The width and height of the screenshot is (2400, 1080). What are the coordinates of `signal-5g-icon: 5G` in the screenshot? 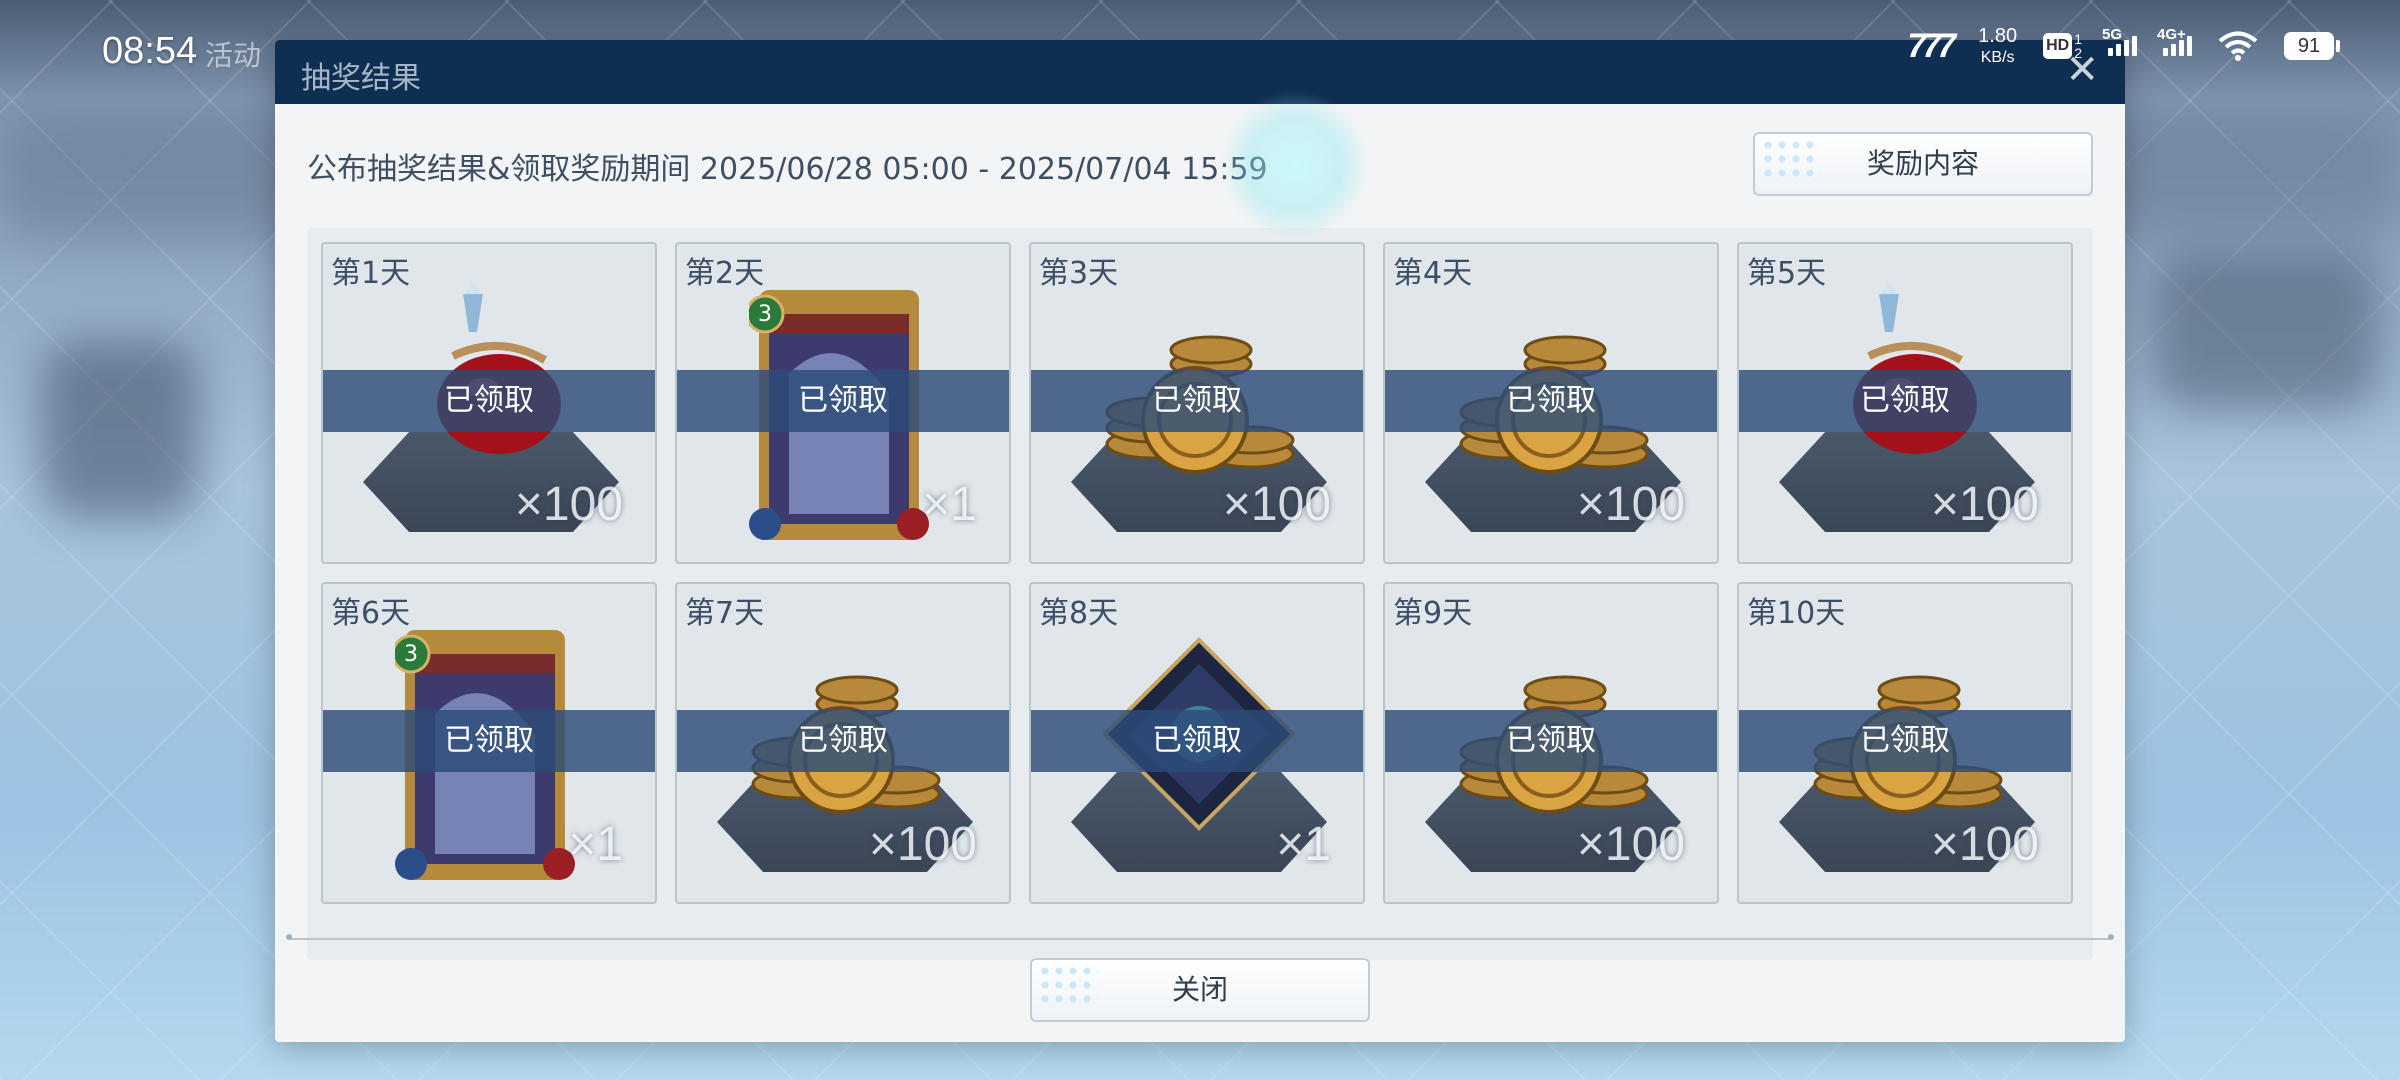 It's located at (2119, 41).